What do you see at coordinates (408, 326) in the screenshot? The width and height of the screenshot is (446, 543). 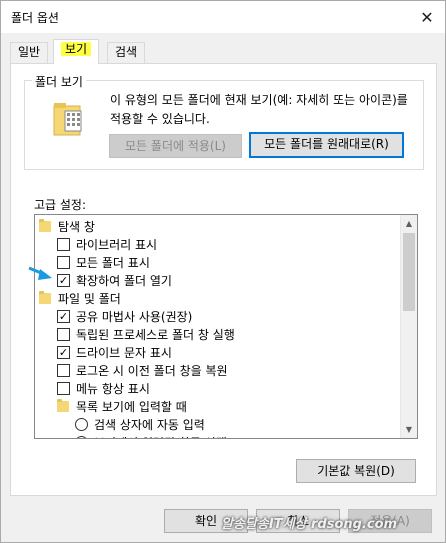 I see `tree-scrollbar: ▲ ▼` at bounding box center [408, 326].